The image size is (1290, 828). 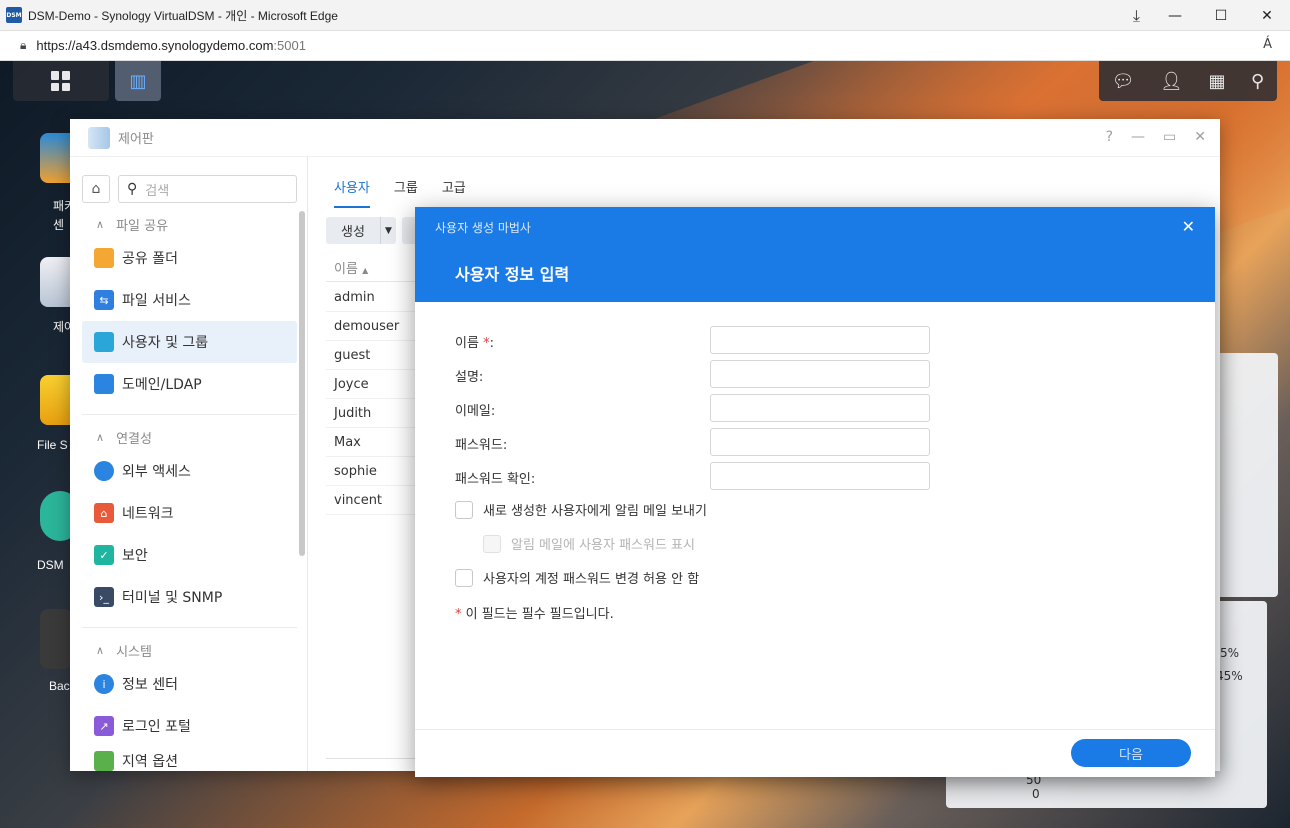 I want to click on sidebar-item-login-portal: ↗ 로그인 포털, so click(x=189, y=726).